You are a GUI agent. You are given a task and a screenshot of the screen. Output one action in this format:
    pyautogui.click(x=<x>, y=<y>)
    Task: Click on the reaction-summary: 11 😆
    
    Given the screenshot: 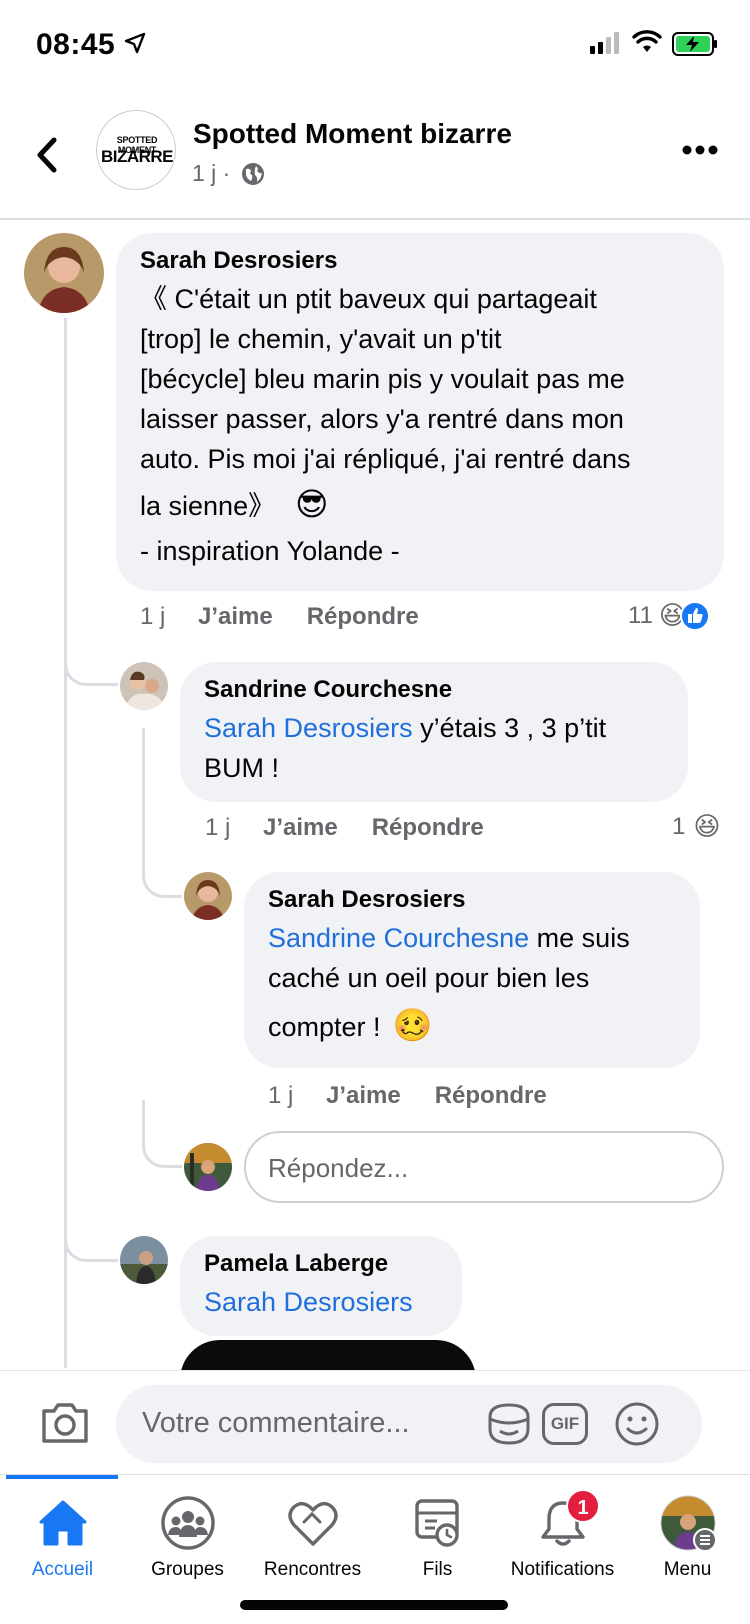 What is the action you would take?
    pyautogui.click(x=669, y=615)
    